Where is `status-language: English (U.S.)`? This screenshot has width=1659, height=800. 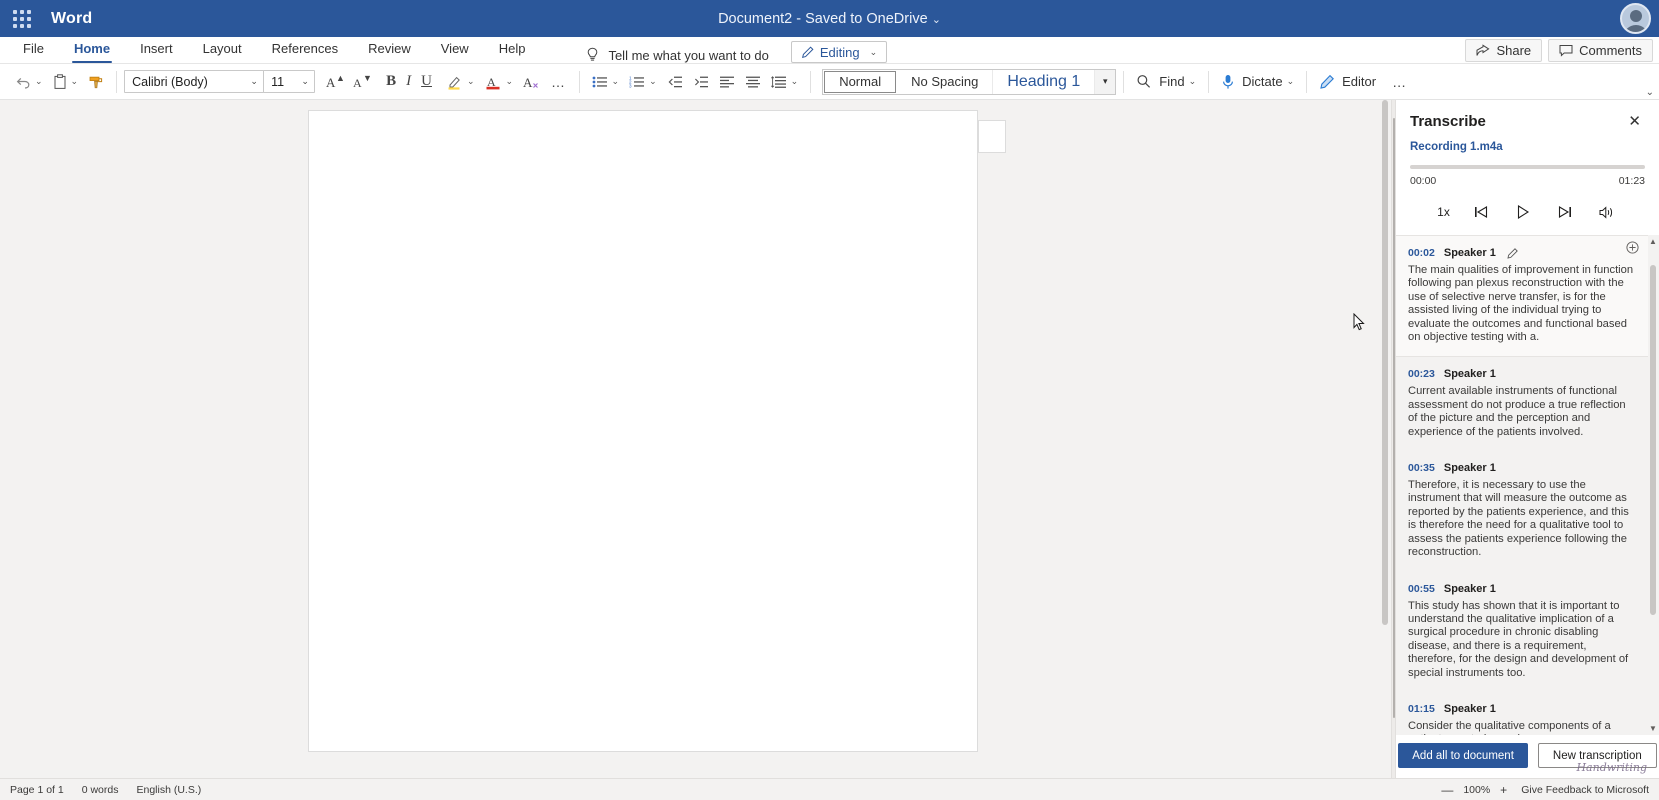
status-language: English (U.S.) is located at coordinates (168, 790).